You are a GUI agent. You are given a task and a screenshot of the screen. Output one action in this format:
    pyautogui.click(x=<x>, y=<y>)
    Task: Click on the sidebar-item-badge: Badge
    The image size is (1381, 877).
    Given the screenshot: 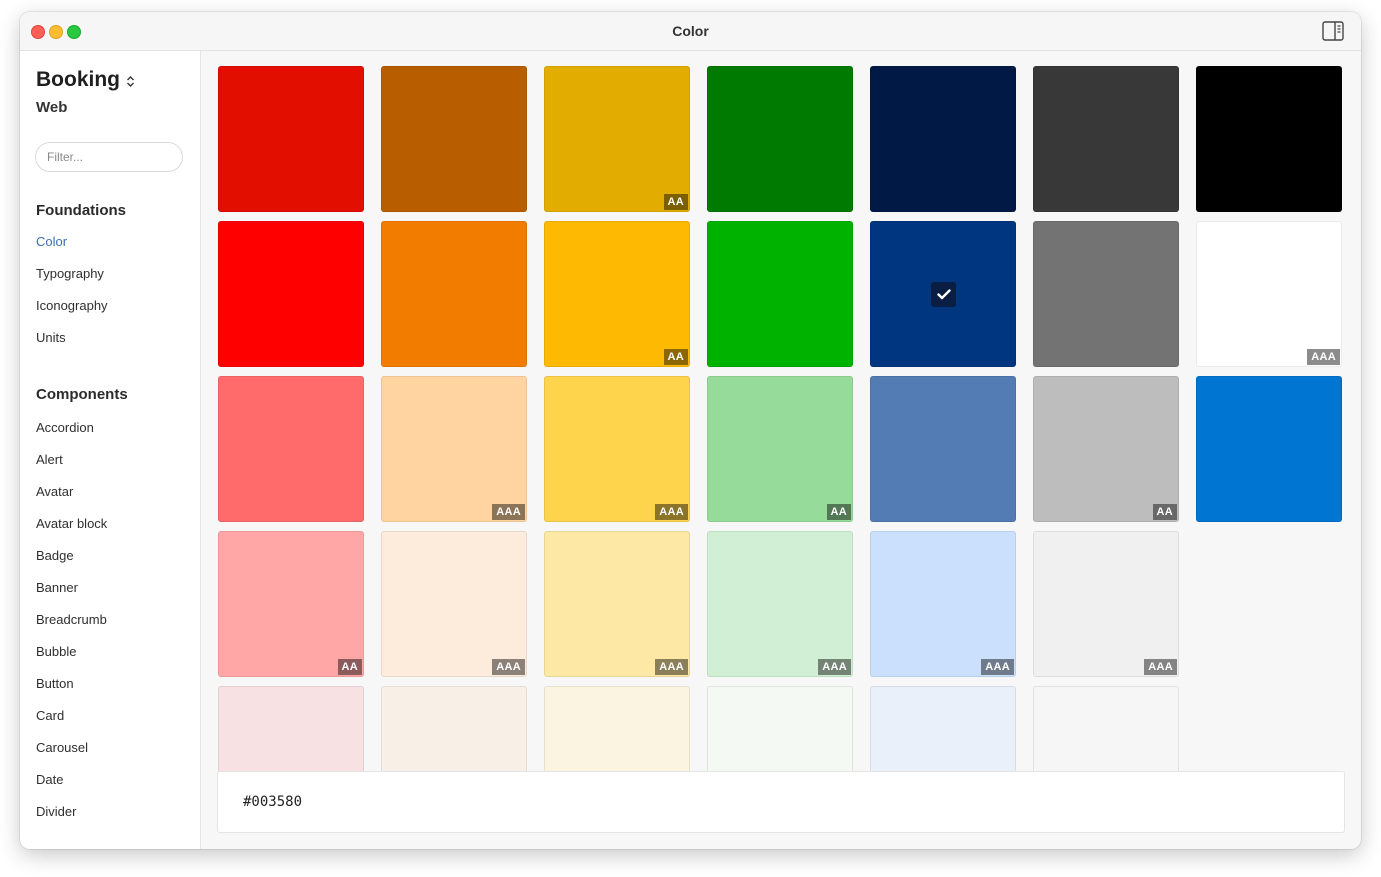 What is the action you would take?
    pyautogui.click(x=55, y=555)
    